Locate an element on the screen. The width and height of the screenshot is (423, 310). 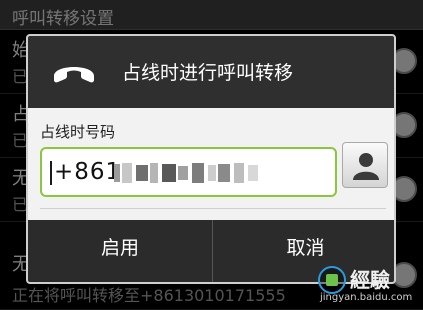
watermark-url: jingyan.baidu.com is located at coordinates (366, 297).